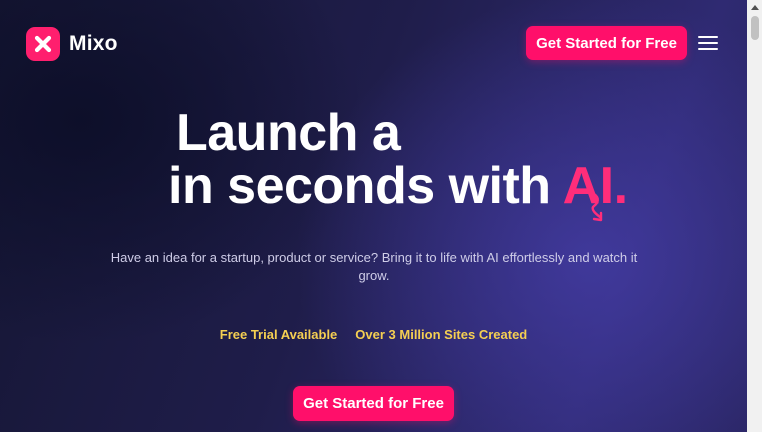  Describe the element at coordinates (373, 403) in the screenshot. I see `hero-get-started-button: Get Started for Free` at that location.